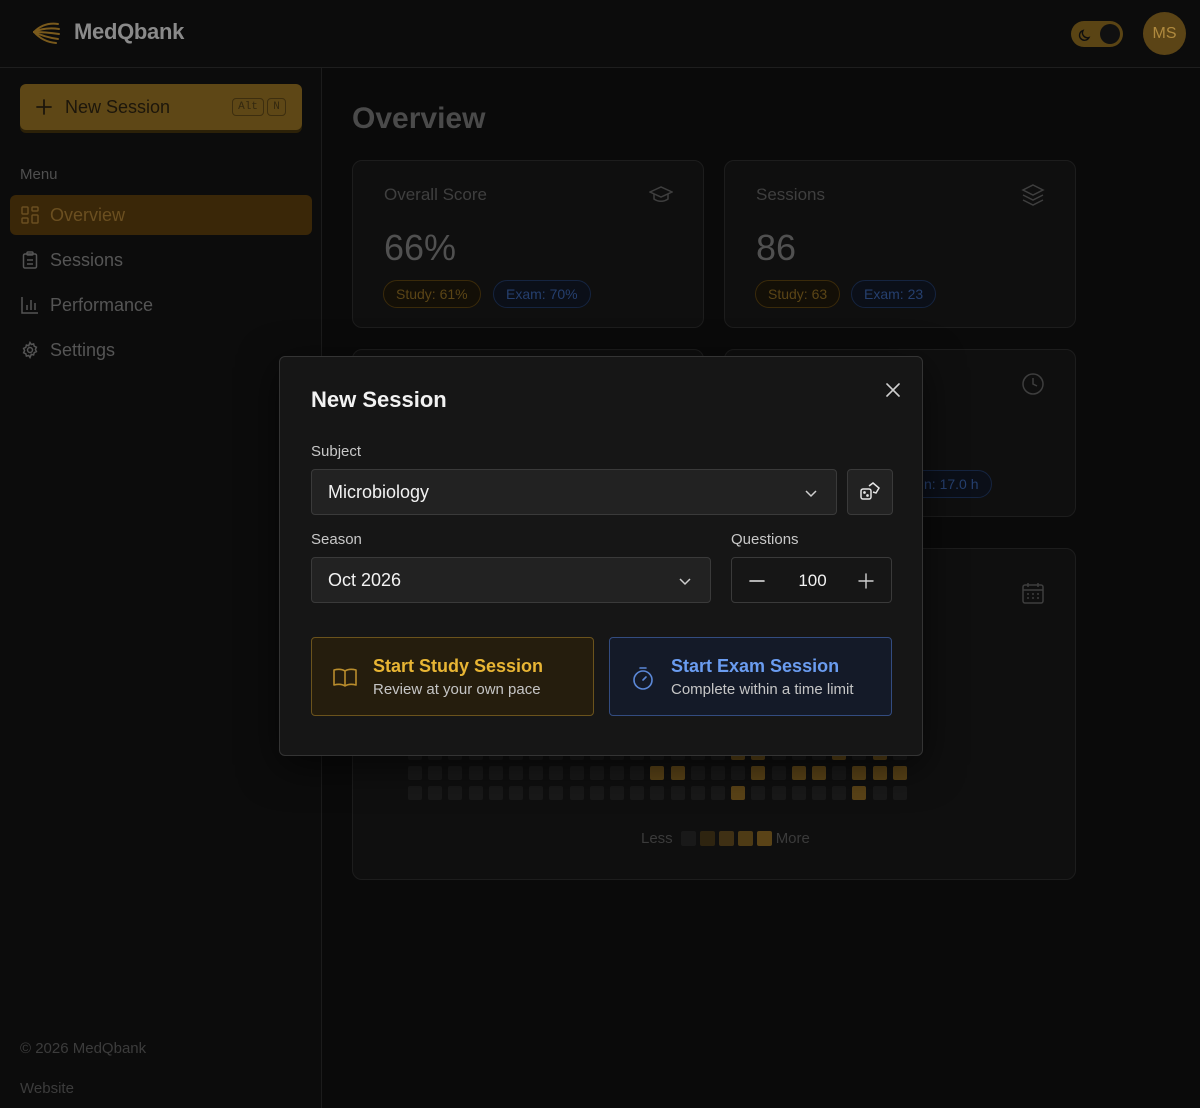  I want to click on questions-label: Questions, so click(765, 539).